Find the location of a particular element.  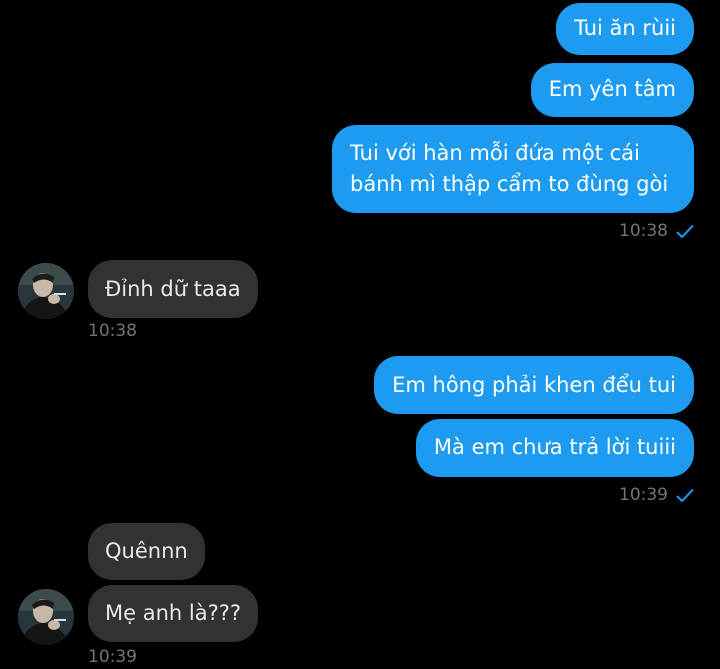

incoming-message: Đỉnh dữ taaa is located at coordinates (173, 289).